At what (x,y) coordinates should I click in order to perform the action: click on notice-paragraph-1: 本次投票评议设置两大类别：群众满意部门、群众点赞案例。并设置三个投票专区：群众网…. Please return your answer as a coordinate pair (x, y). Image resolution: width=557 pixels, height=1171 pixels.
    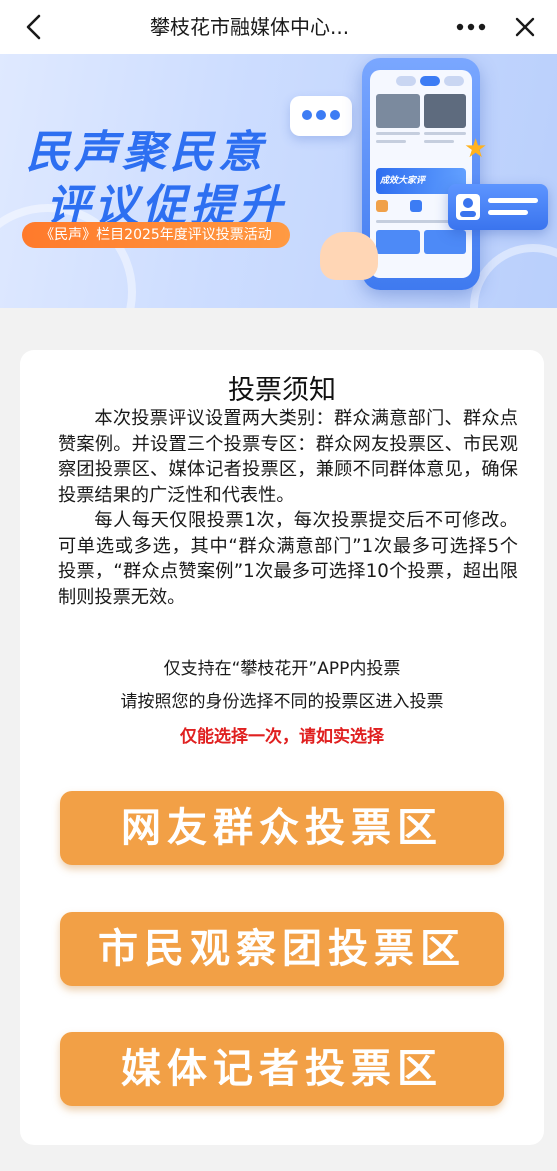
    Looking at the image, I should click on (288, 457).